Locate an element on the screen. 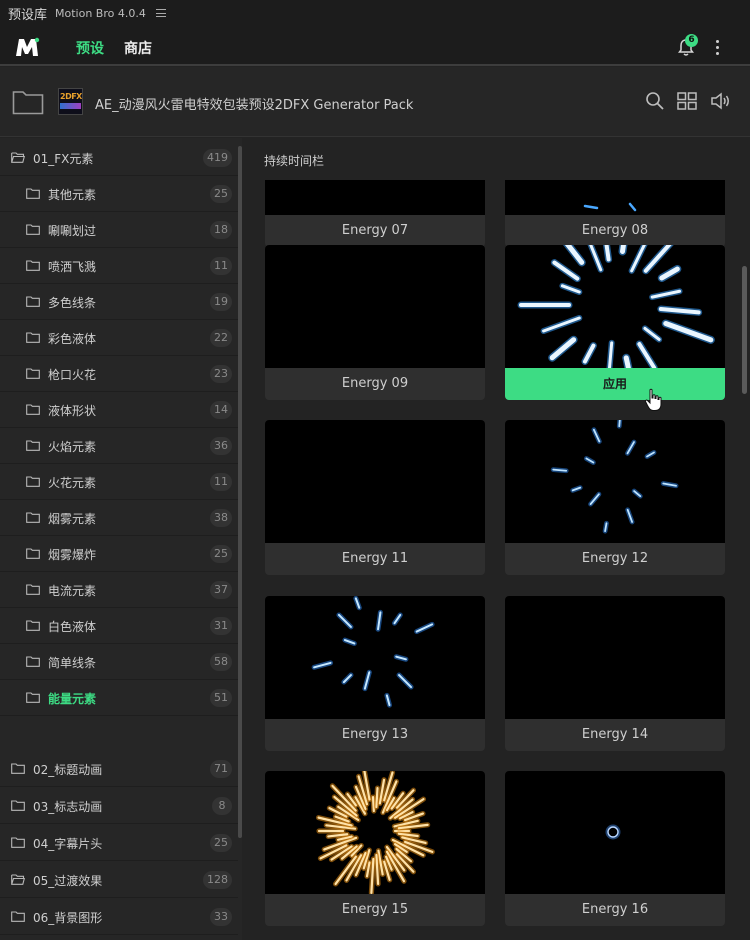  sidebar-item-count: 14 is located at coordinates (221, 410).